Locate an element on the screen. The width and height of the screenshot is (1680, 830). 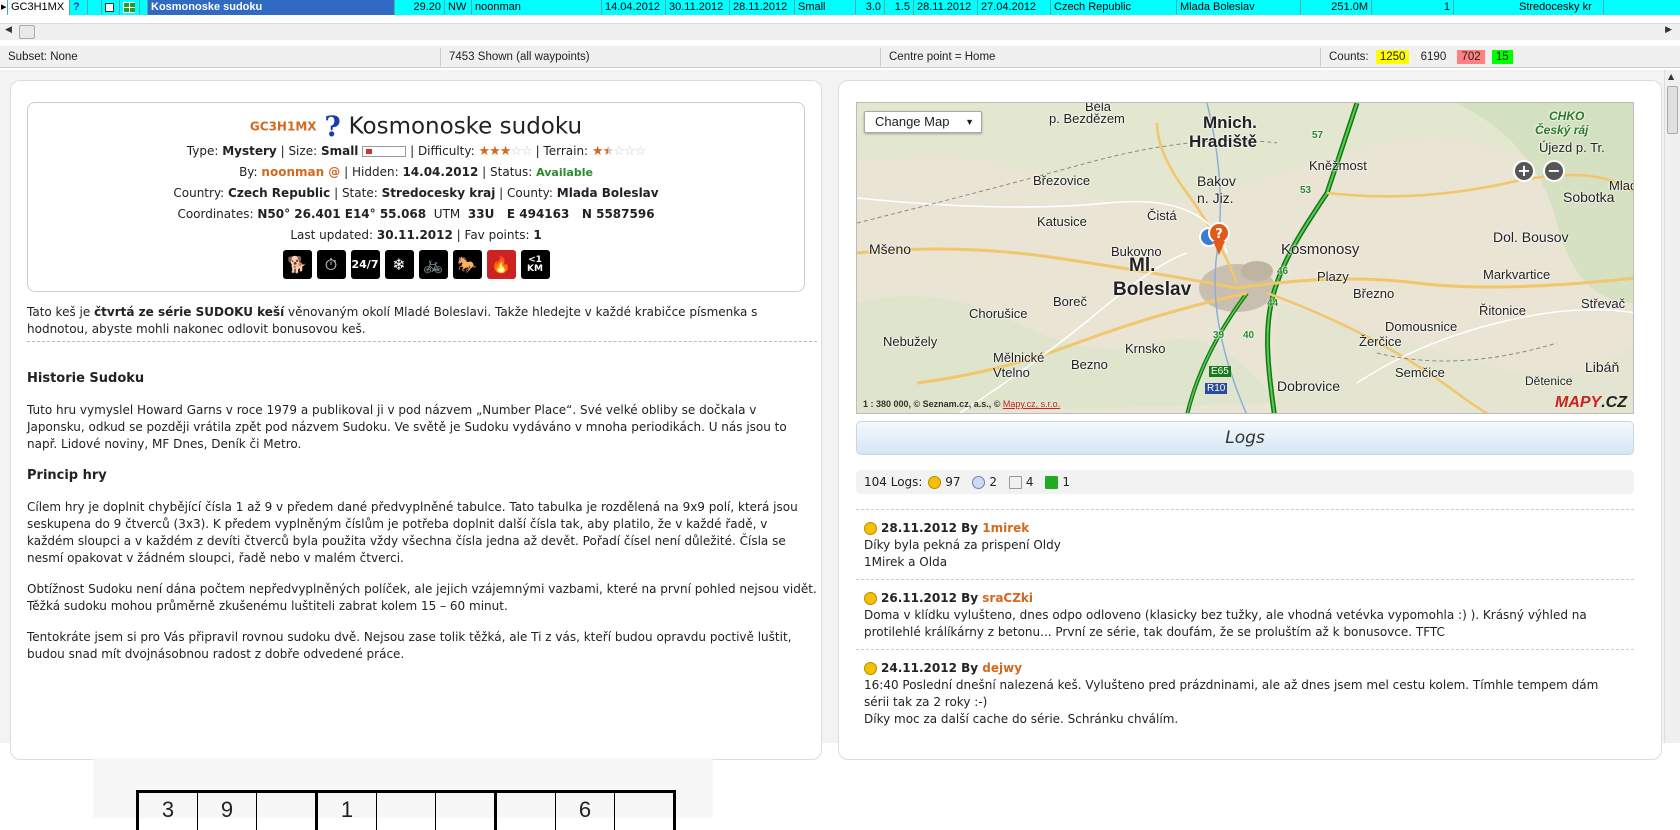
attribute-icons: 🐕 ⏱ 24/7 ❄ 🚲 🐎 🔥 <1 KM is located at coordinates (416, 264).